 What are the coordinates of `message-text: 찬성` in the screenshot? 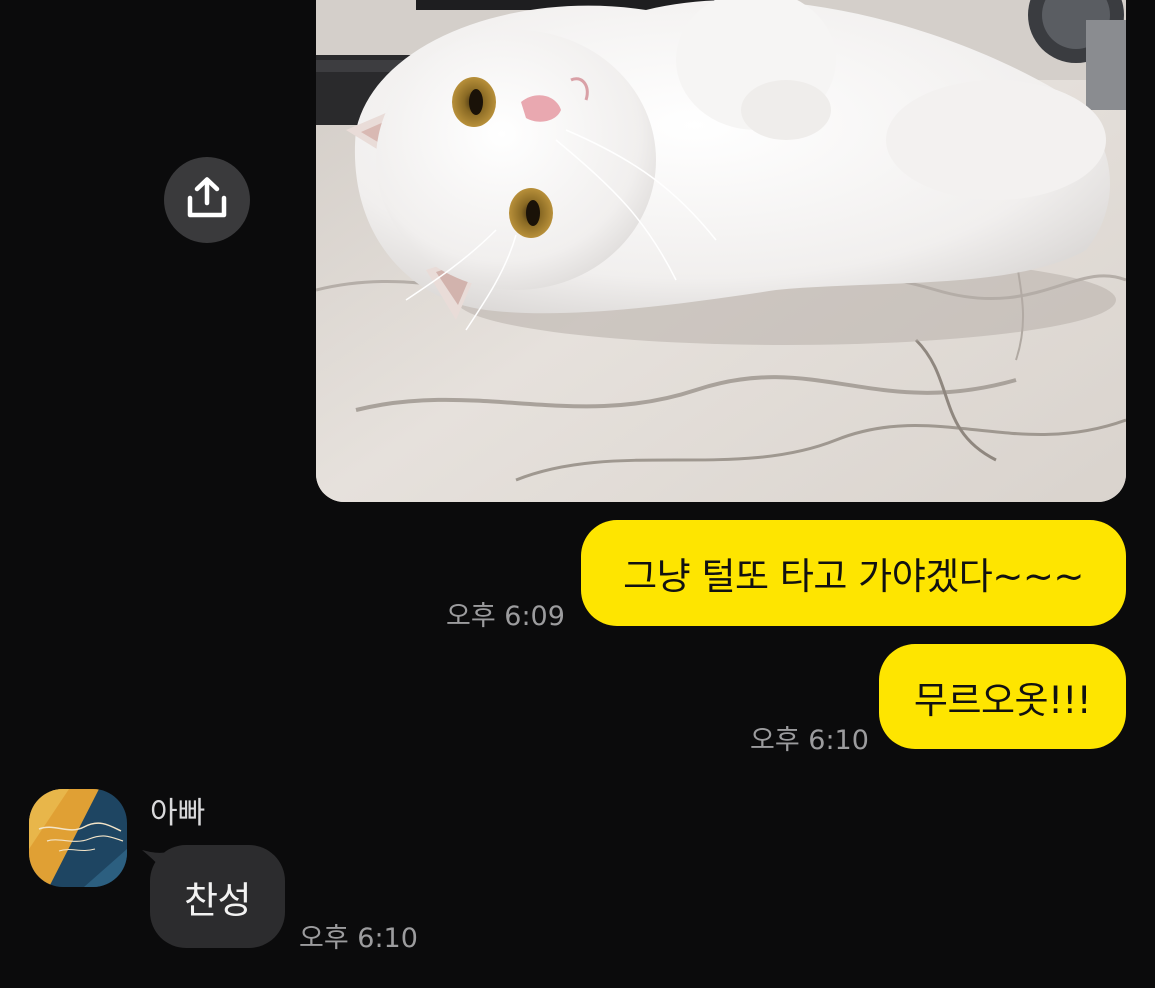 It's located at (217, 900).